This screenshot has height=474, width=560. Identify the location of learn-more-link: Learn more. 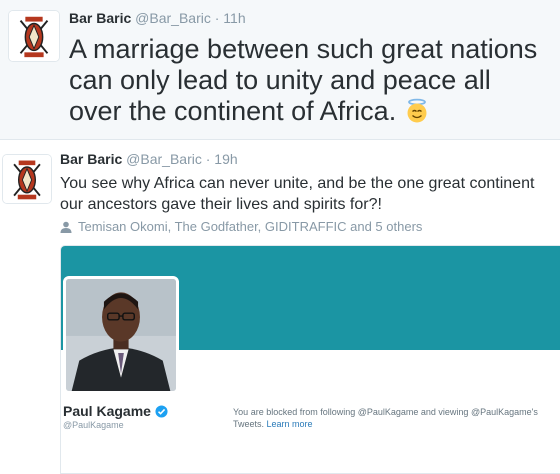
(290, 424).